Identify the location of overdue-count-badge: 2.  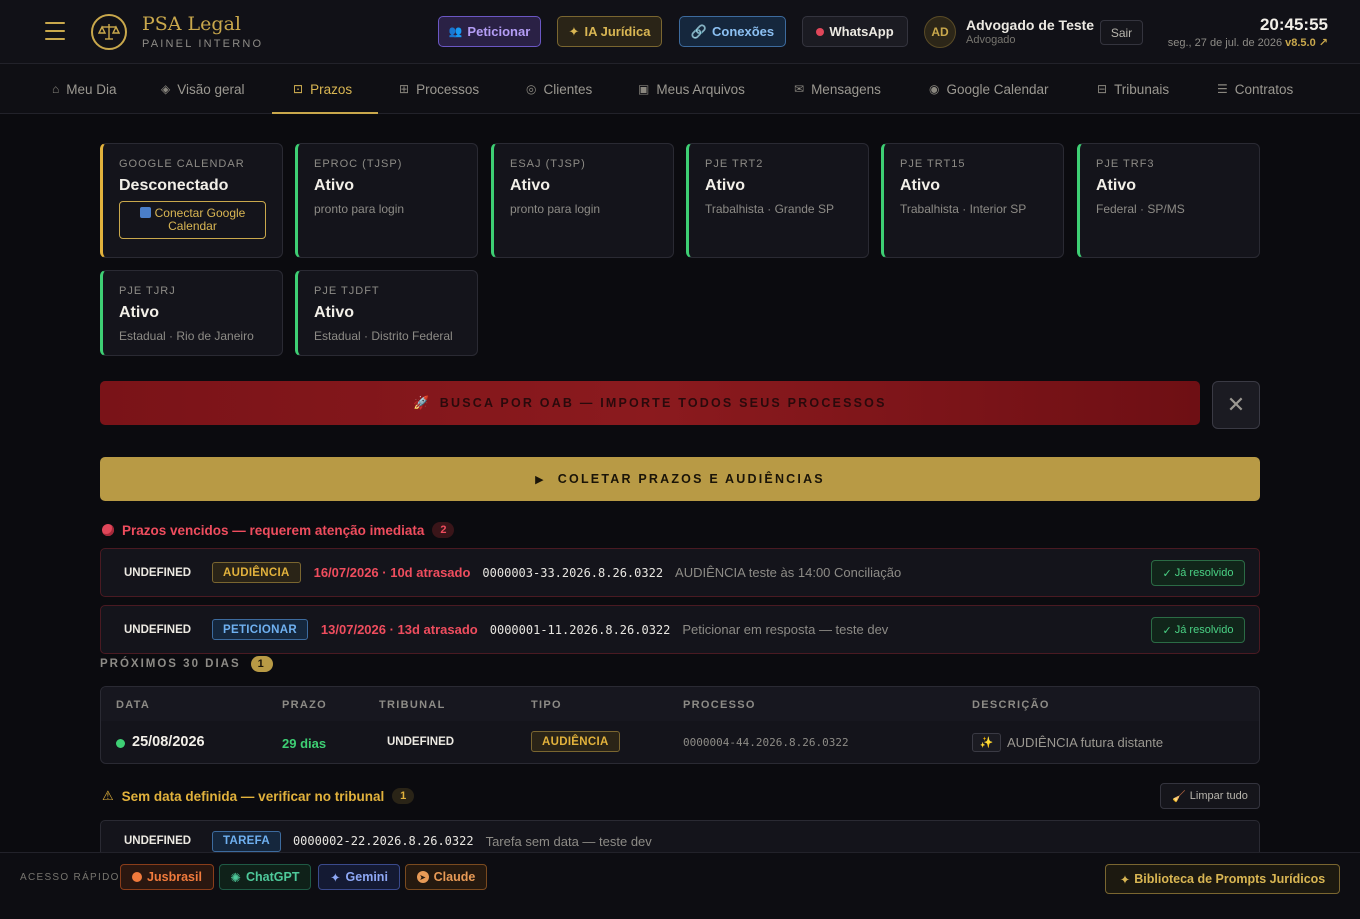
(443, 530).